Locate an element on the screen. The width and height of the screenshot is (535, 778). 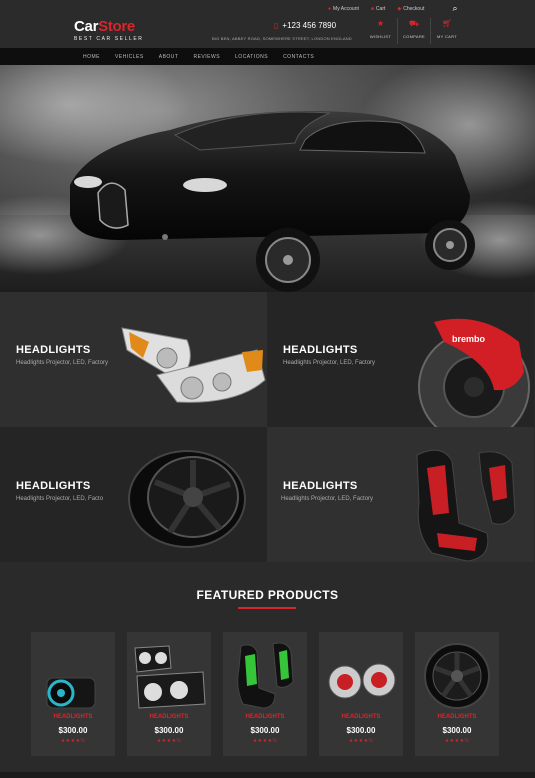
cart-icon: ■ is located at coordinates (372, 9).